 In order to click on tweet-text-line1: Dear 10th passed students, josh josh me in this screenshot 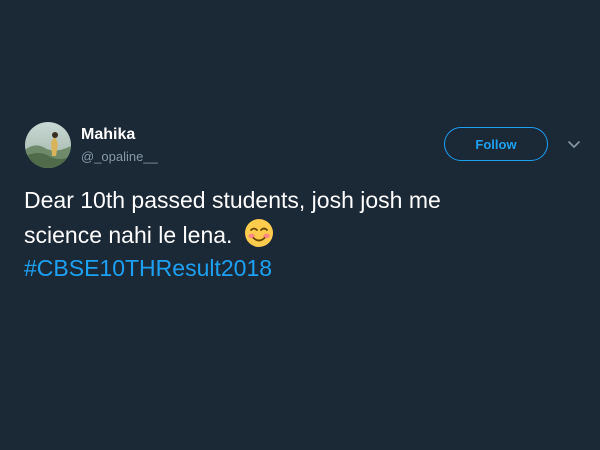, I will do `click(232, 200)`.